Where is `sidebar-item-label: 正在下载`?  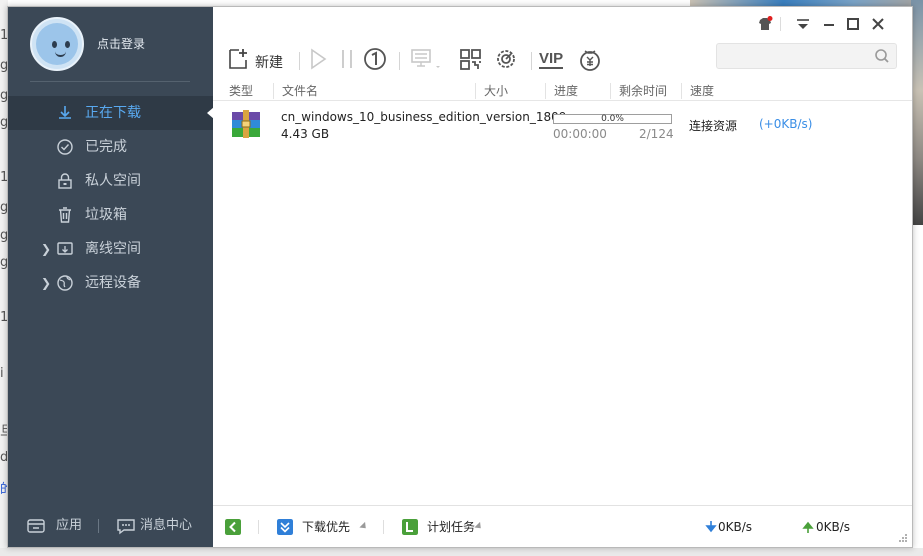 sidebar-item-label: 正在下载 is located at coordinates (113, 113).